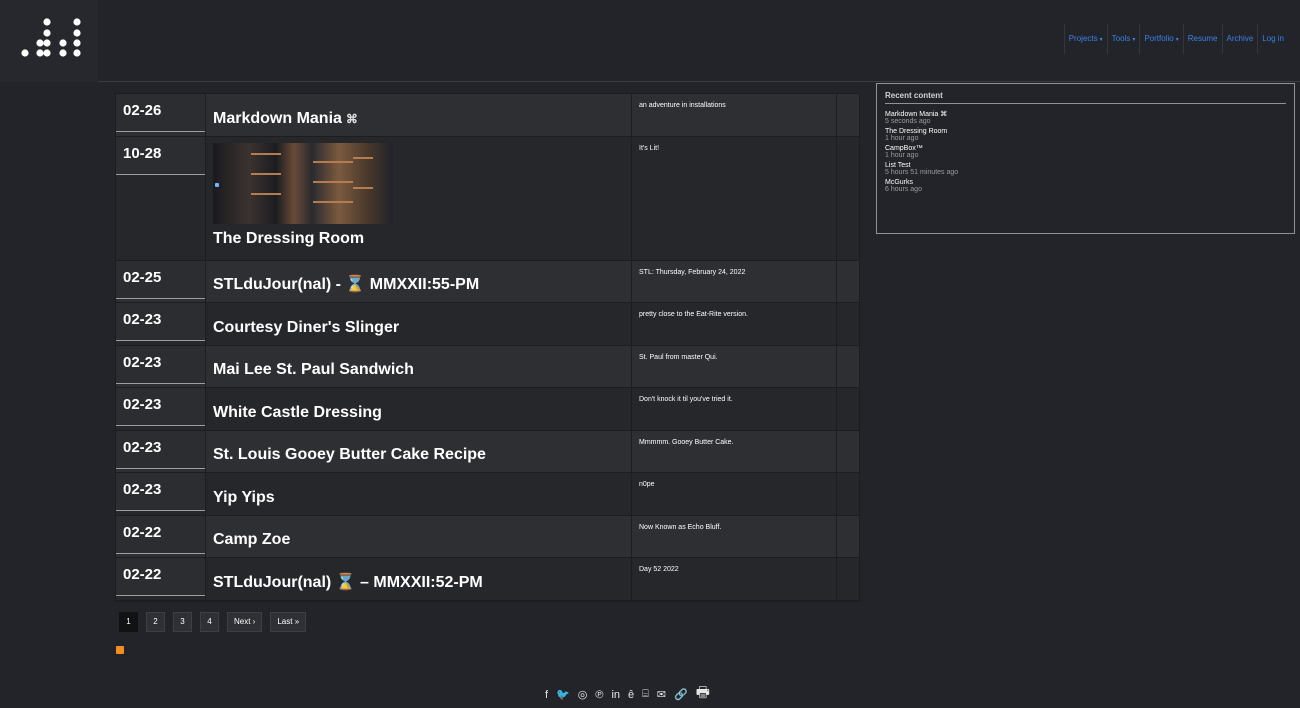 This screenshot has width=1300, height=708. I want to click on post-title: Courtesy Diner's Slinger, so click(306, 327).